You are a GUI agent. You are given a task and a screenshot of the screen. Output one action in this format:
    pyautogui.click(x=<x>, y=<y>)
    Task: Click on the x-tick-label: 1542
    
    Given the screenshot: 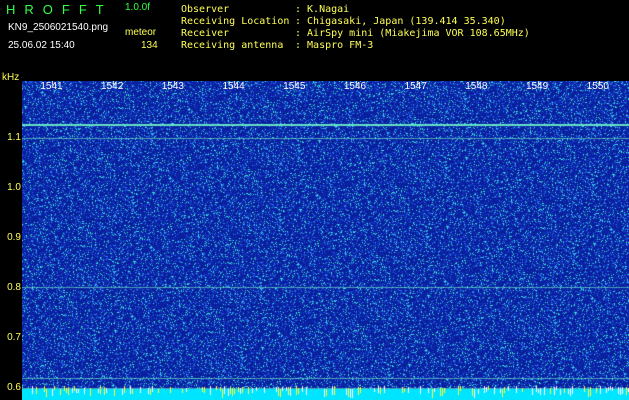 What is the action you would take?
    pyautogui.click(x=112, y=86)
    